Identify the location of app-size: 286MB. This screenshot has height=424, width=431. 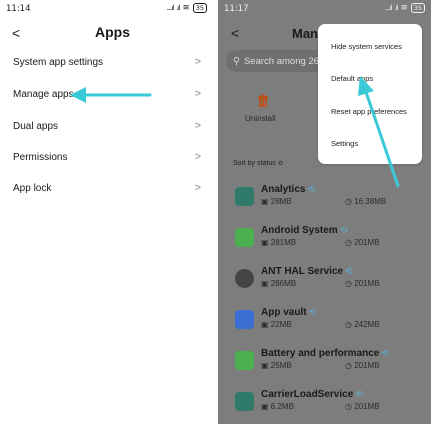
(283, 283).